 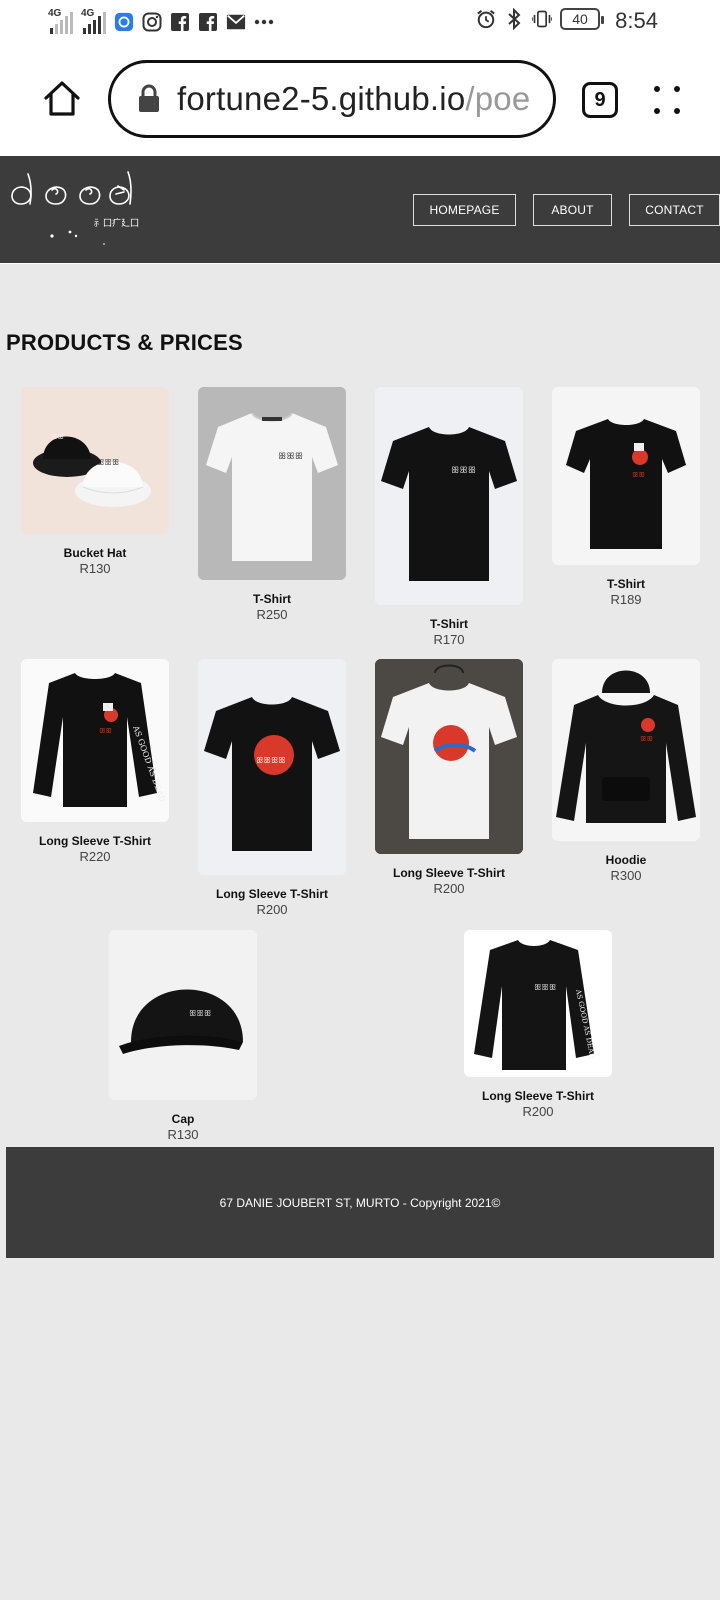 I want to click on product-name: Cap, so click(x=183, y=1119).